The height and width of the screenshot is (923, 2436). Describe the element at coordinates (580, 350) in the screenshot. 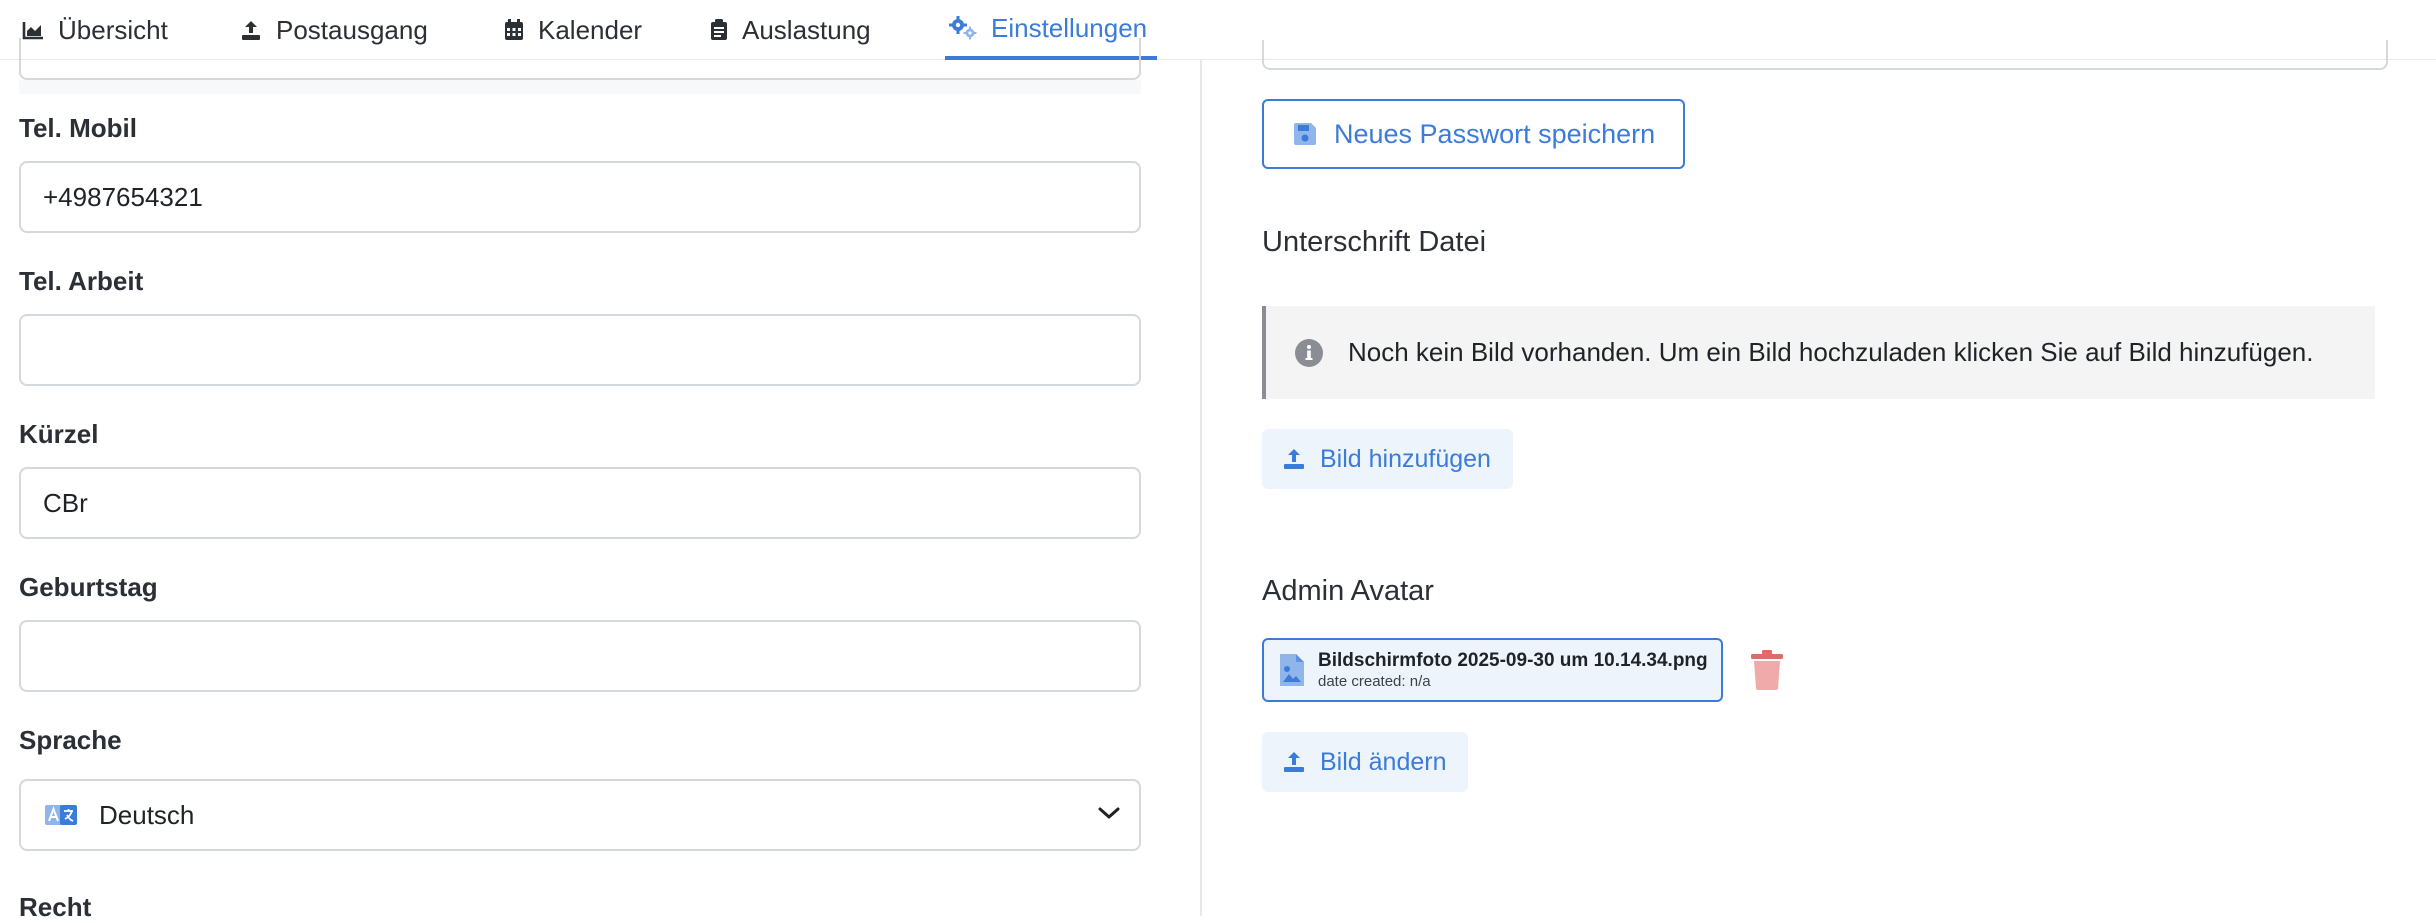

I see `work-phone-input` at that location.